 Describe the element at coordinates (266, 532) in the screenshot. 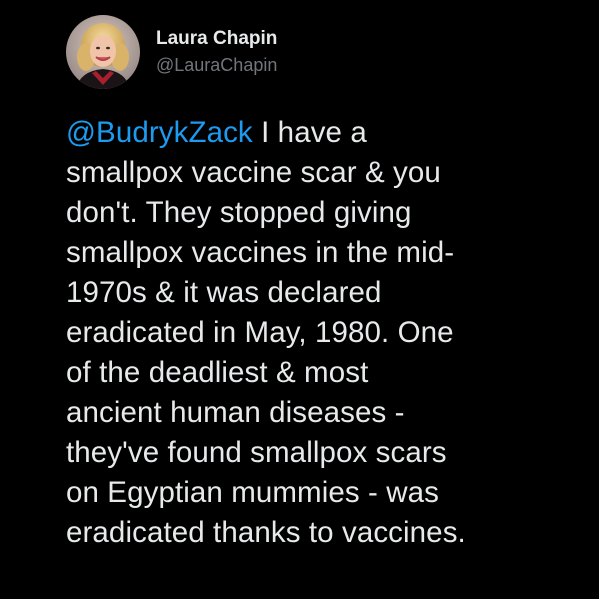

I see `tweet-line-11: eradicated thanks to vaccines.` at that location.